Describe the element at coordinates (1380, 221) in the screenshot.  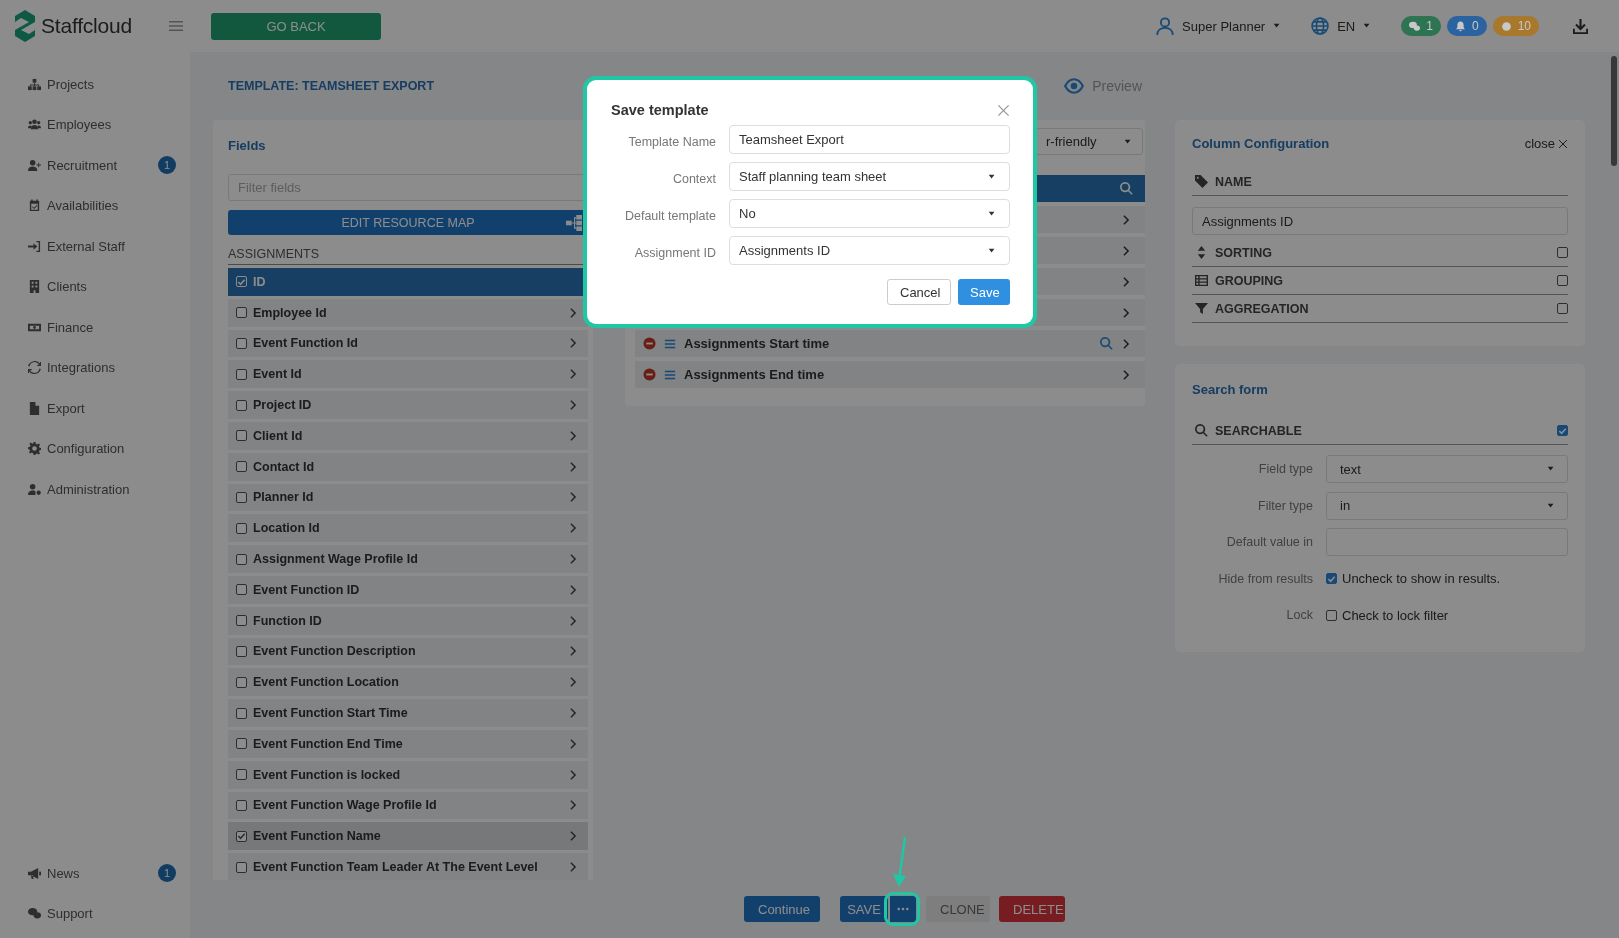
I see `name-field: Assignments ID` at that location.